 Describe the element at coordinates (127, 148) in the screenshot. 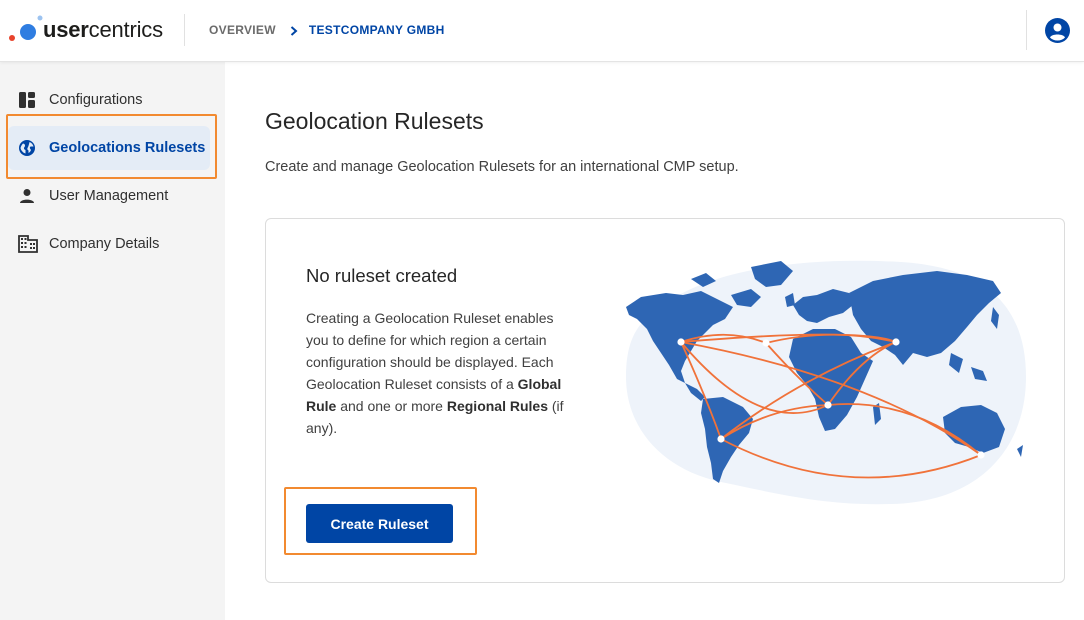

I see `sidebar-item-label: Geolocations Rulesets` at that location.